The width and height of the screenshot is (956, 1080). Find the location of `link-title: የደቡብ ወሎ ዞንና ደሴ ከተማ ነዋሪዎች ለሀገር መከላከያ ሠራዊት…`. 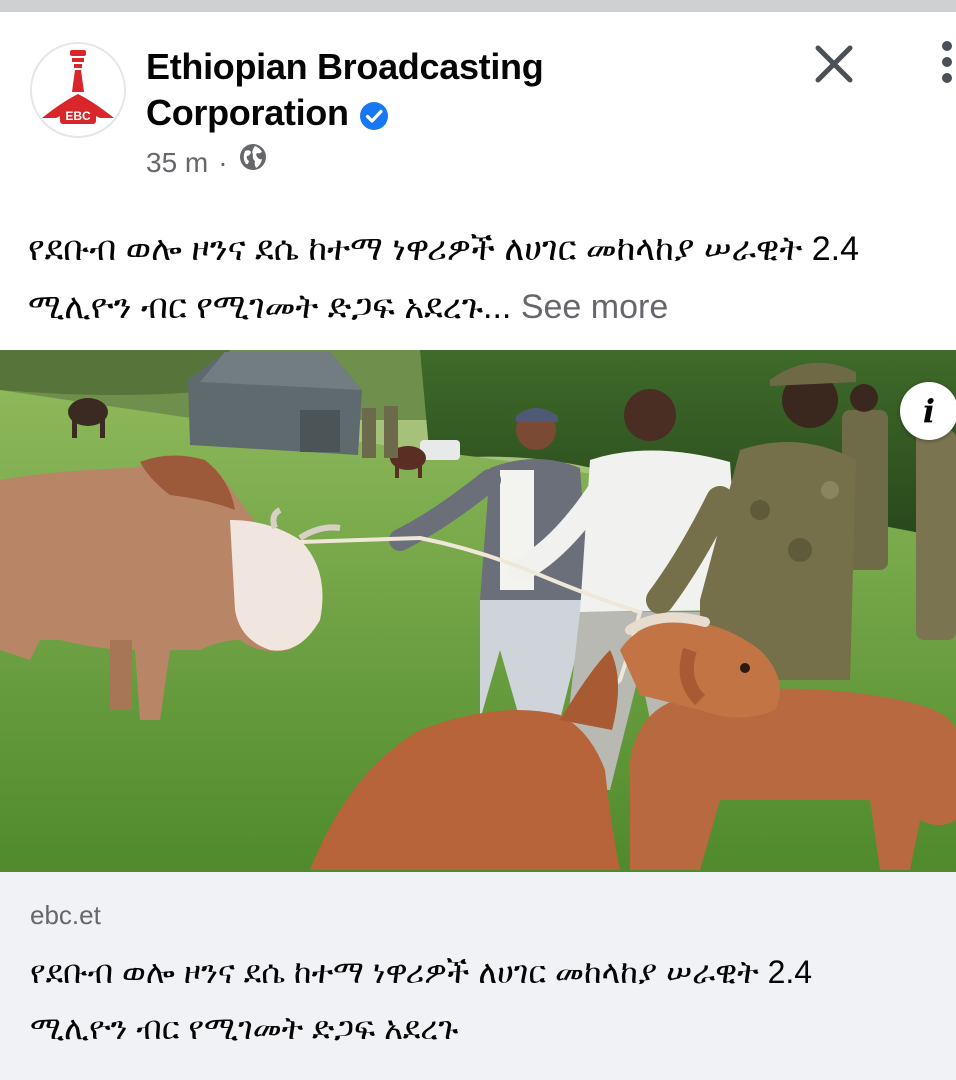

link-title: የደቡብ ወሎ ዞንና ደሴ ከተማ ነዋሪዎች ለሀገር መከላከያ ሠራዊት… is located at coordinates (480, 1000).